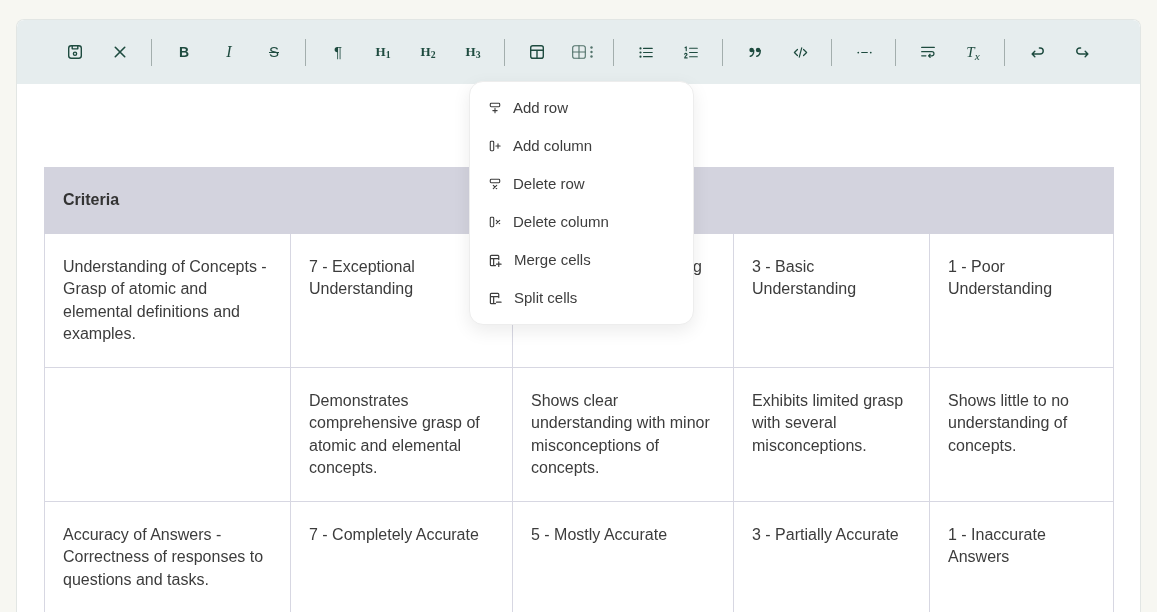 This screenshot has height=612, width=1157. What do you see at coordinates (800, 52) in the screenshot?
I see `code-icon` at bounding box center [800, 52].